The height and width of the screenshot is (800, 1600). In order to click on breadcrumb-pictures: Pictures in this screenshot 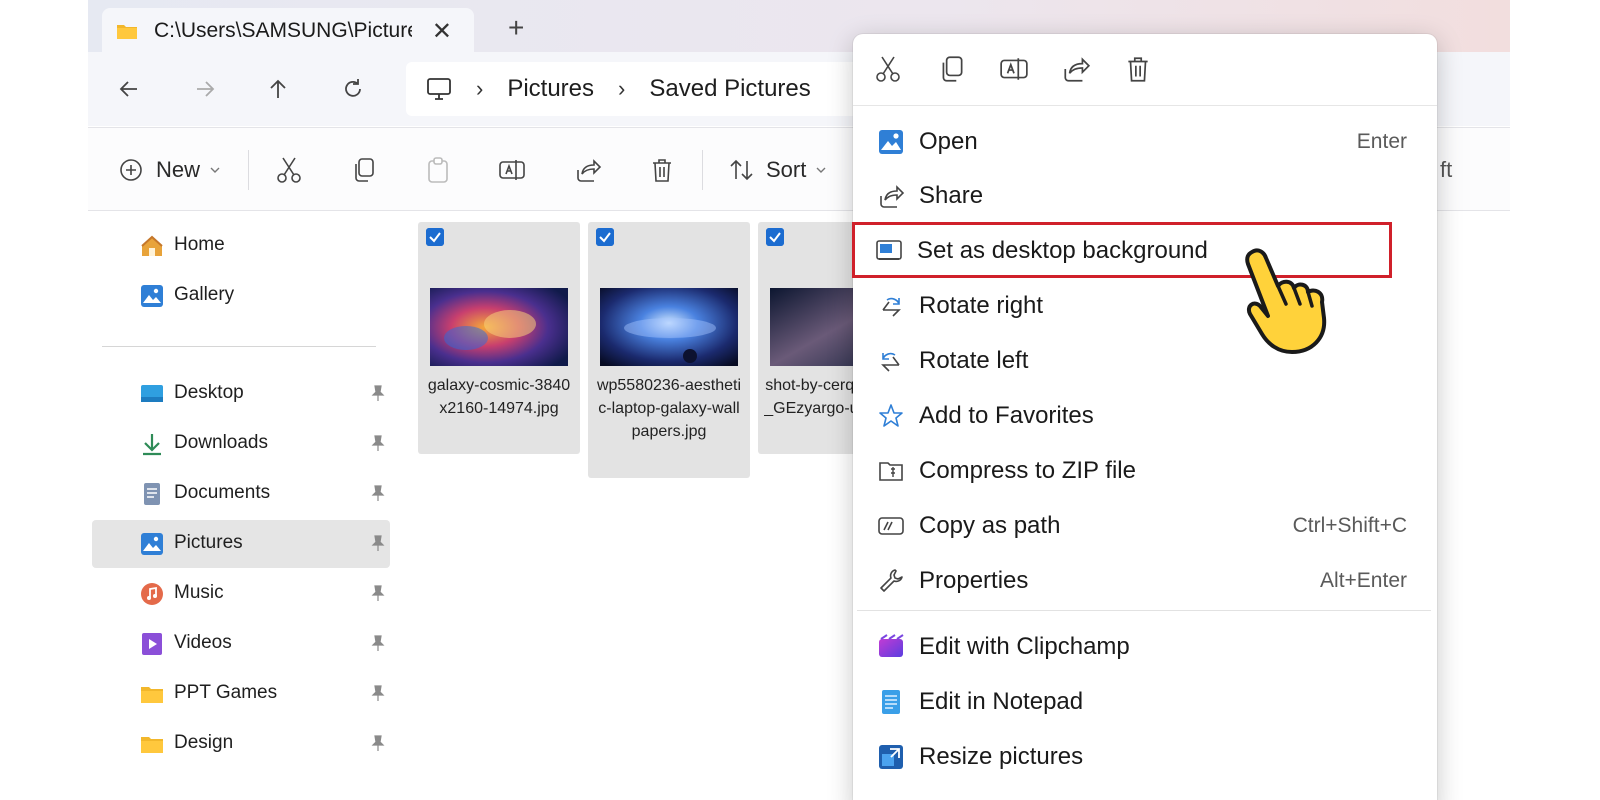, I will do `click(550, 89)`.